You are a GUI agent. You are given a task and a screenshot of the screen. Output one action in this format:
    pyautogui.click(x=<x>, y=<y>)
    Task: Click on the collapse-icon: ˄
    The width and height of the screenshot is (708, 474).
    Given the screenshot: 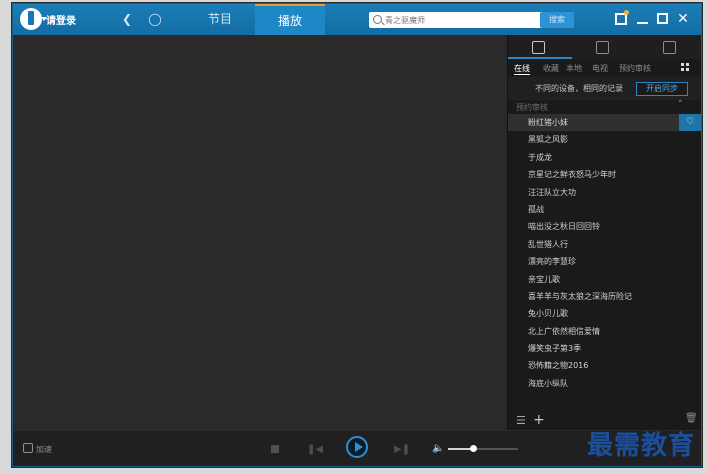 What is the action you would take?
    pyautogui.click(x=680, y=105)
    